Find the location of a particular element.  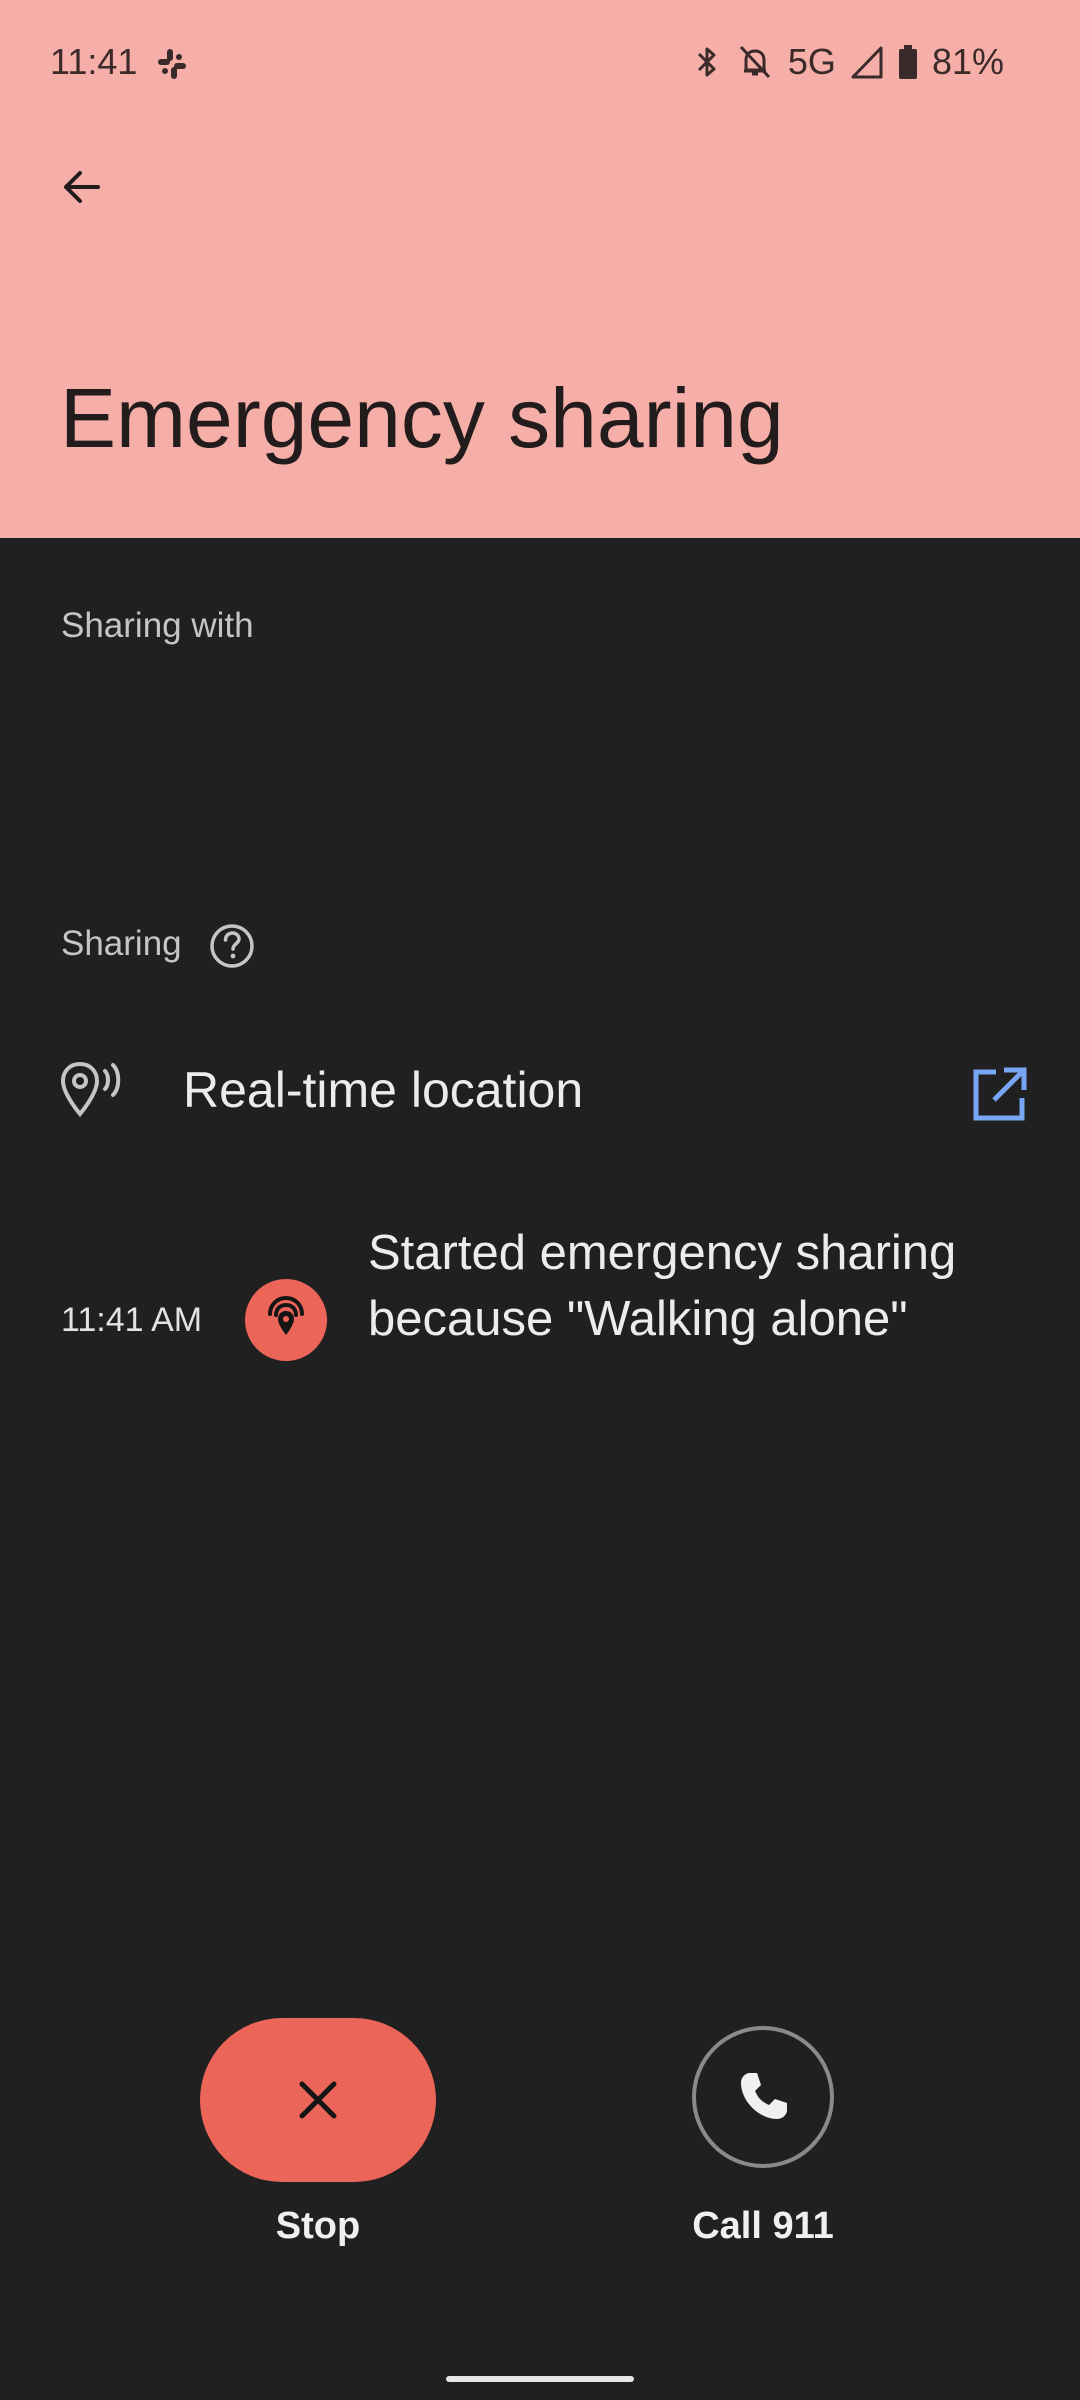

open-external-icon is located at coordinates (999, 1095).